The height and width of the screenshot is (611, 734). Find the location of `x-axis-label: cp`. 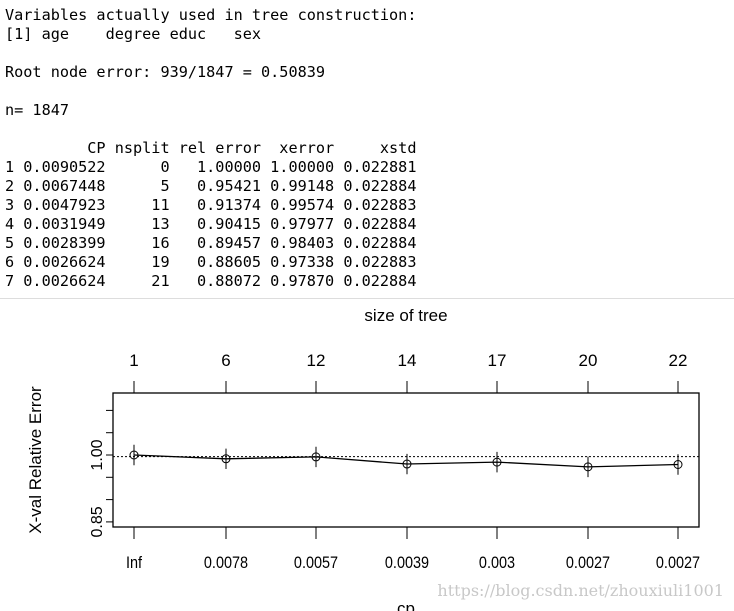

x-axis-label: cp is located at coordinates (406, 605).